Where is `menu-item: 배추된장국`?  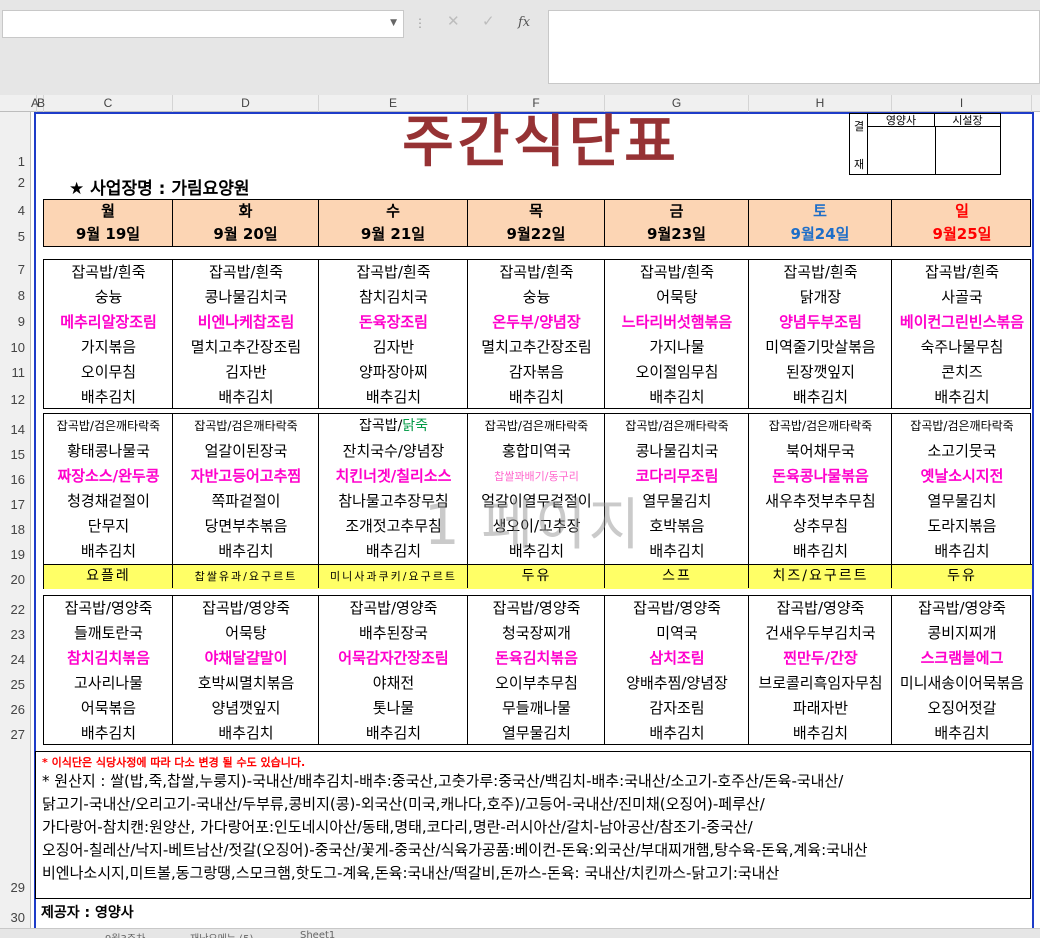
menu-item: 배추된장국 is located at coordinates (393, 633).